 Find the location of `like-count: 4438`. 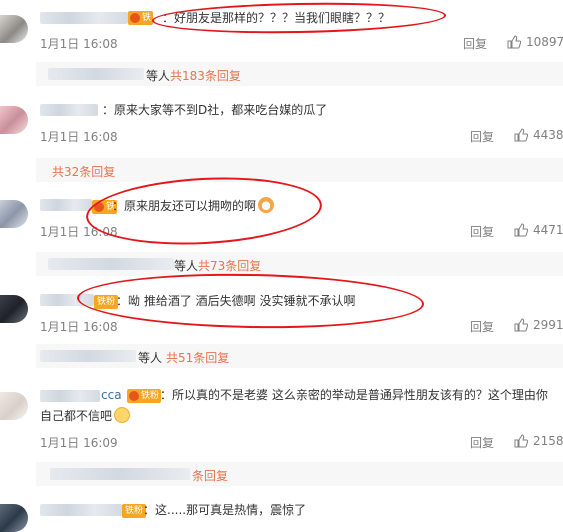

like-count: 4438 is located at coordinates (548, 135).